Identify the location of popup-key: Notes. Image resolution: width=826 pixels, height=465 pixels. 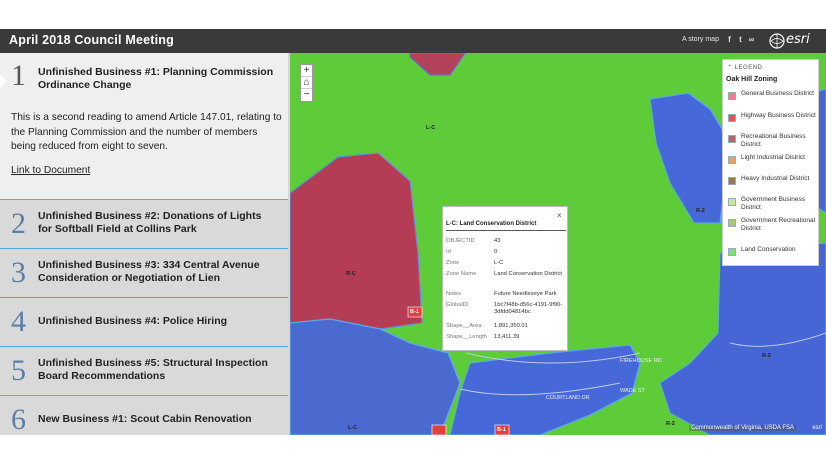
(454, 294).